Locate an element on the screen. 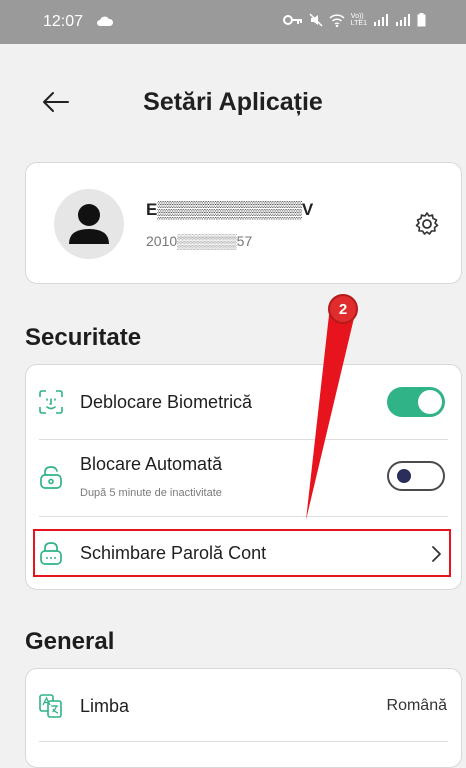 This screenshot has width=466, height=768. lock-icon is located at coordinates (51, 477).